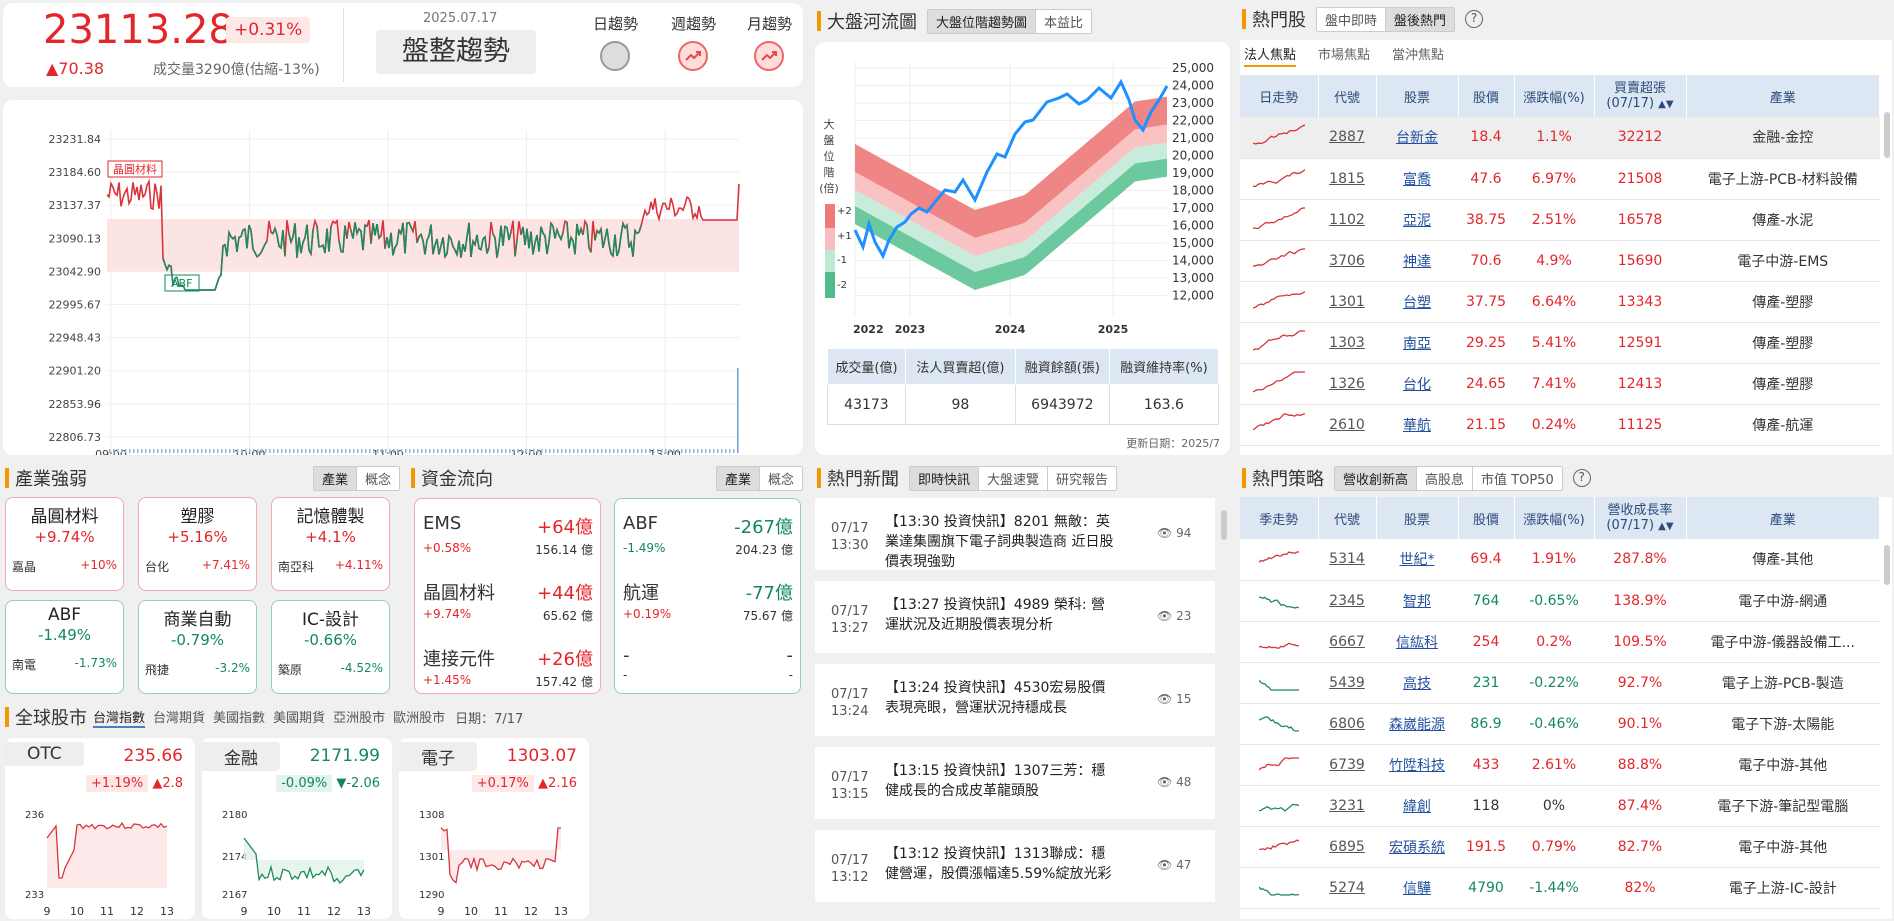 The image size is (1894, 921). Describe the element at coordinates (359, 717) in the screenshot. I see `global-tab: 亞洲股市` at that location.